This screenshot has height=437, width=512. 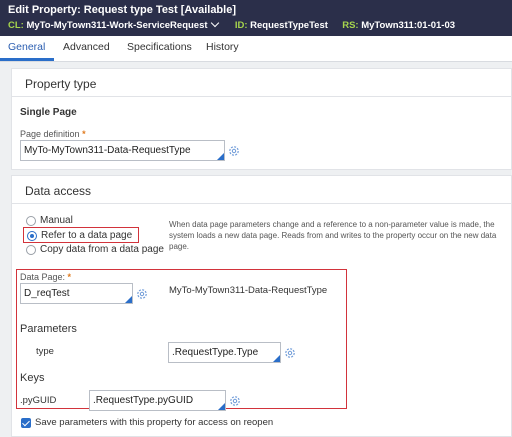 What do you see at coordinates (224, 352) in the screenshot?
I see `param-value-input: .RequestType.Type` at bounding box center [224, 352].